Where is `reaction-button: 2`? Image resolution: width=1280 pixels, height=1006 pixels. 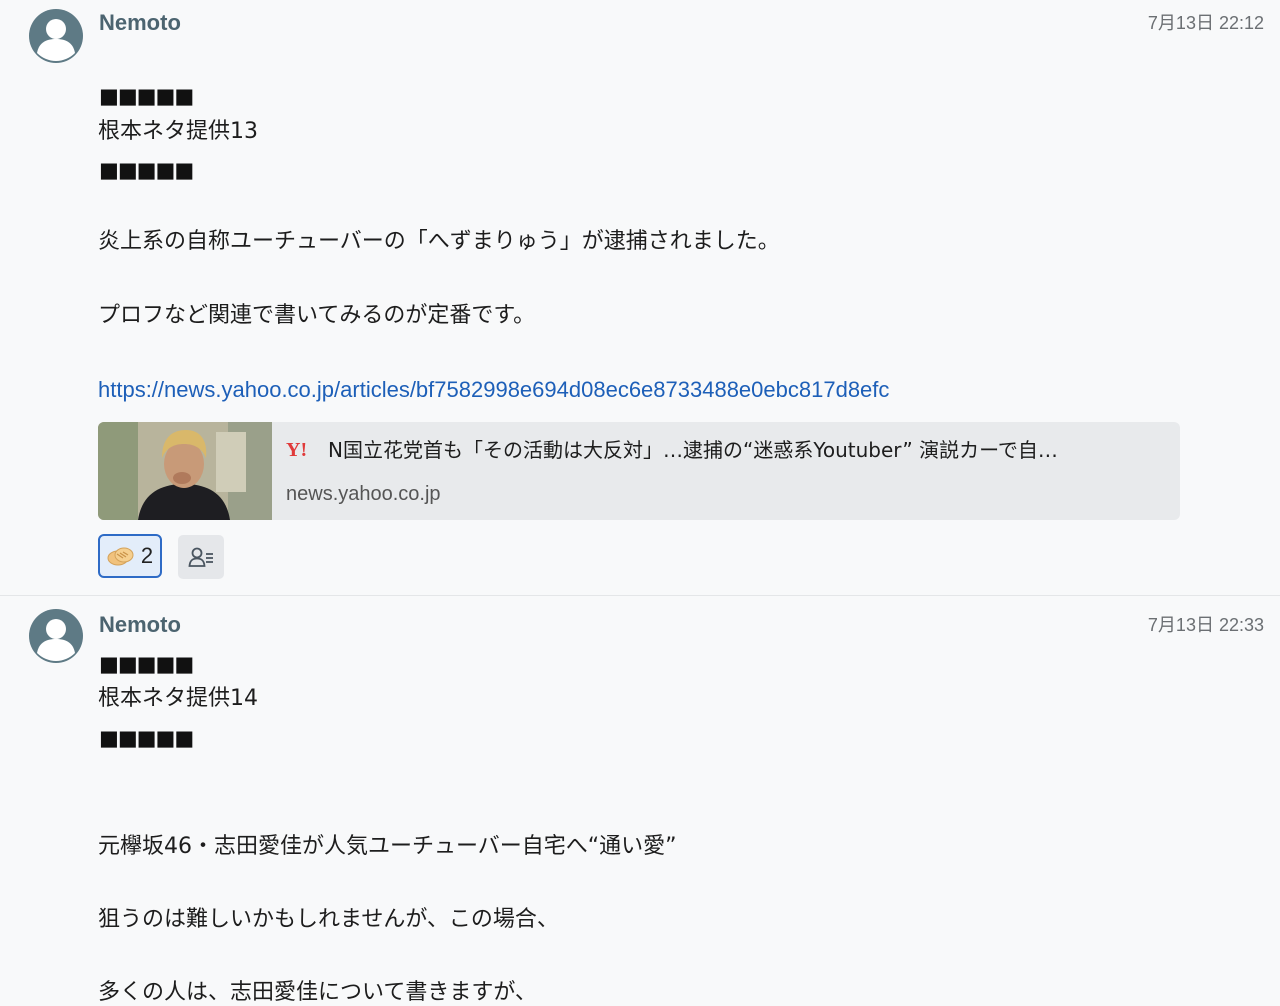
reaction-button: 2 is located at coordinates (130, 556).